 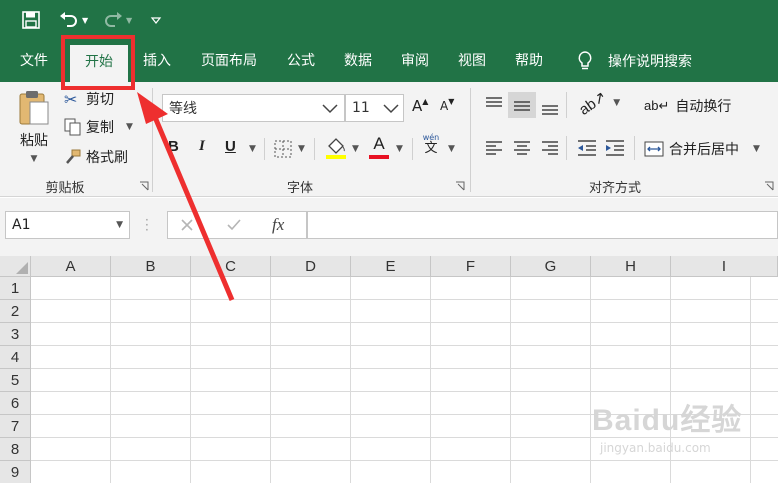 I want to click on select-all-corner, so click(x=15, y=266).